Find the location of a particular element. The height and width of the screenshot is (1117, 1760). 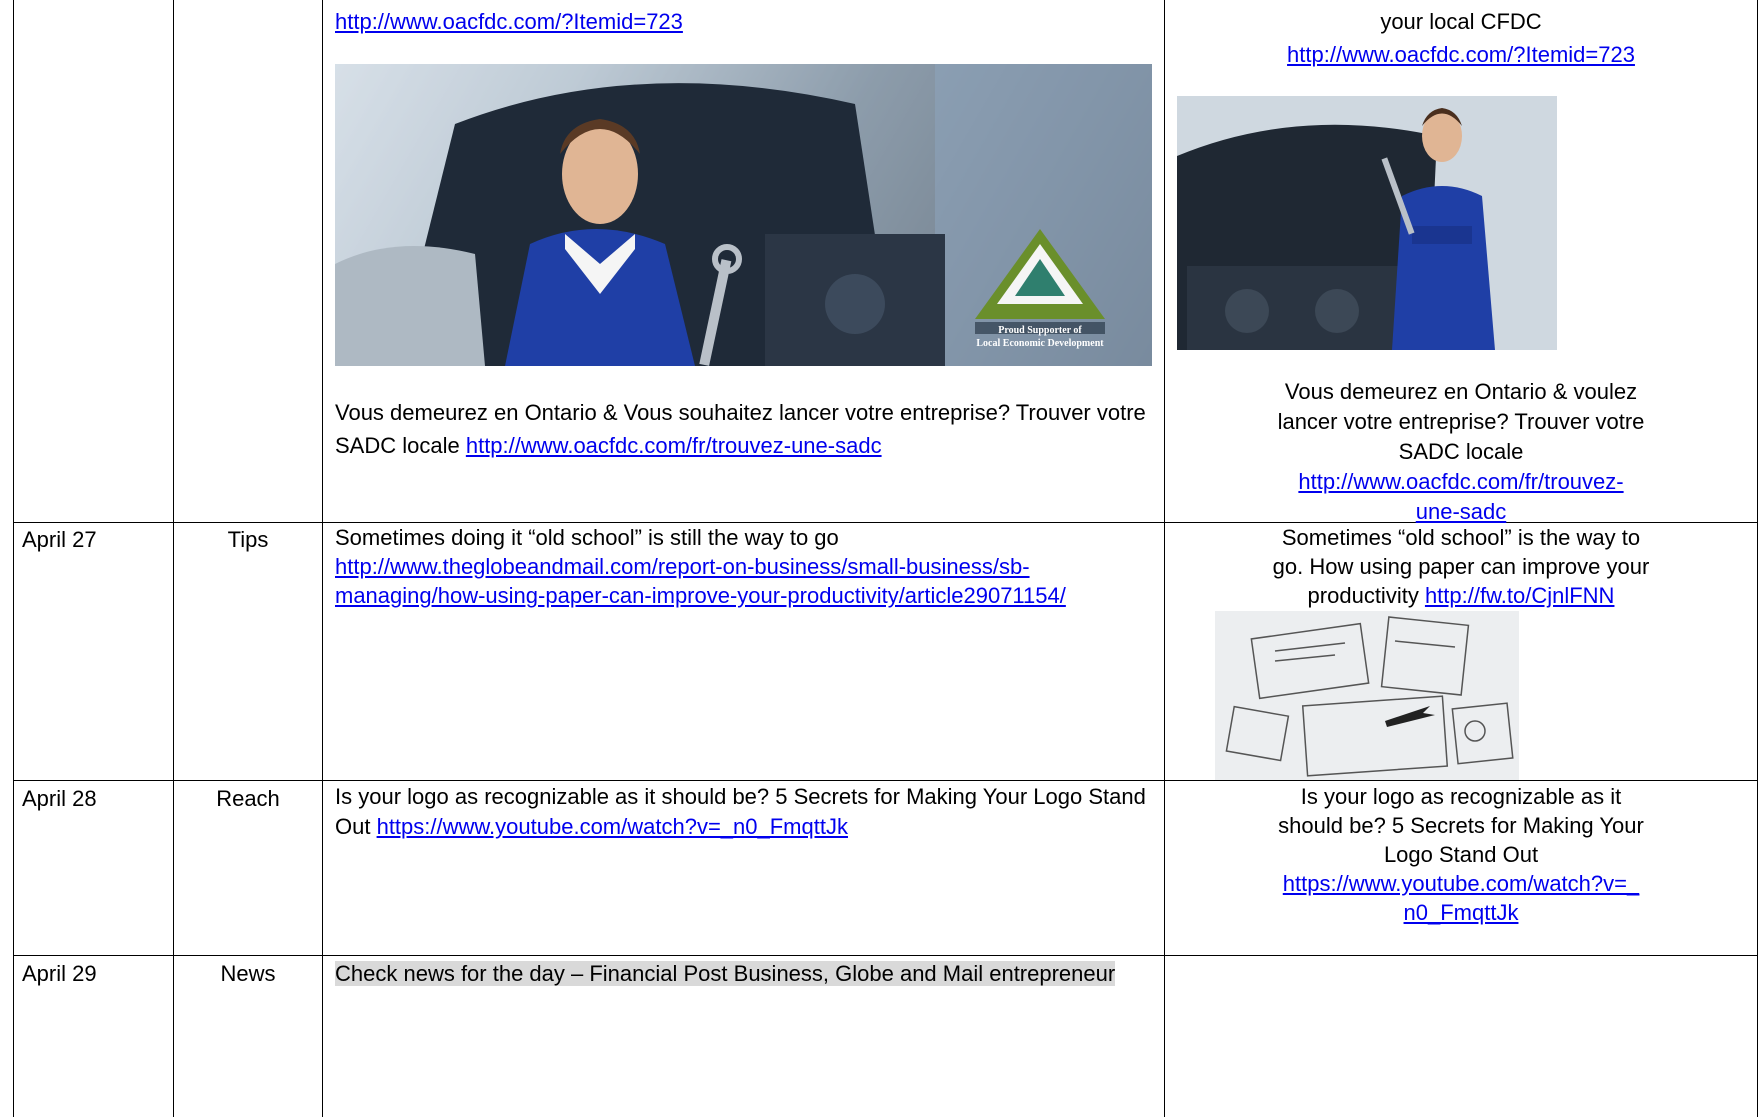

social-link-oacfdc-itemid: http://www.oacfdc.com/?Itemid=723 is located at coordinates (1461, 54).